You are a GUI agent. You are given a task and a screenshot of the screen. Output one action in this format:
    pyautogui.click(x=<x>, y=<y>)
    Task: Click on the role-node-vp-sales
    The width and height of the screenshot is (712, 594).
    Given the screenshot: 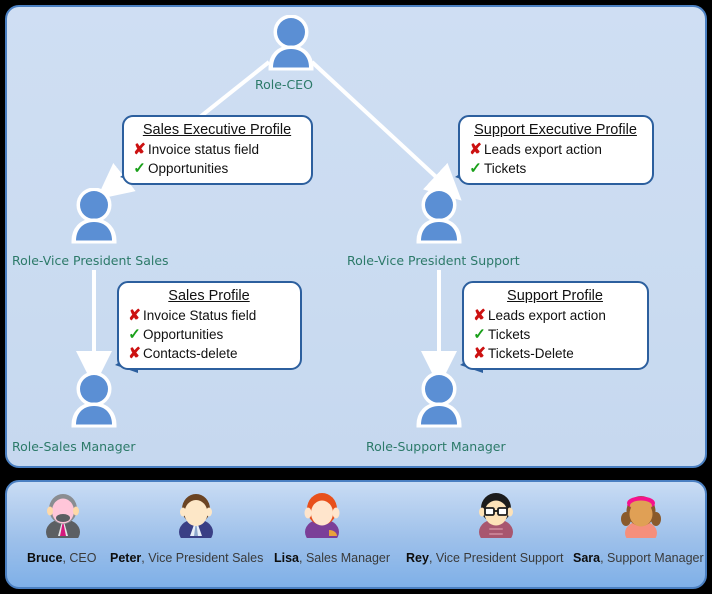 What is the action you would take?
    pyautogui.click(x=94, y=217)
    